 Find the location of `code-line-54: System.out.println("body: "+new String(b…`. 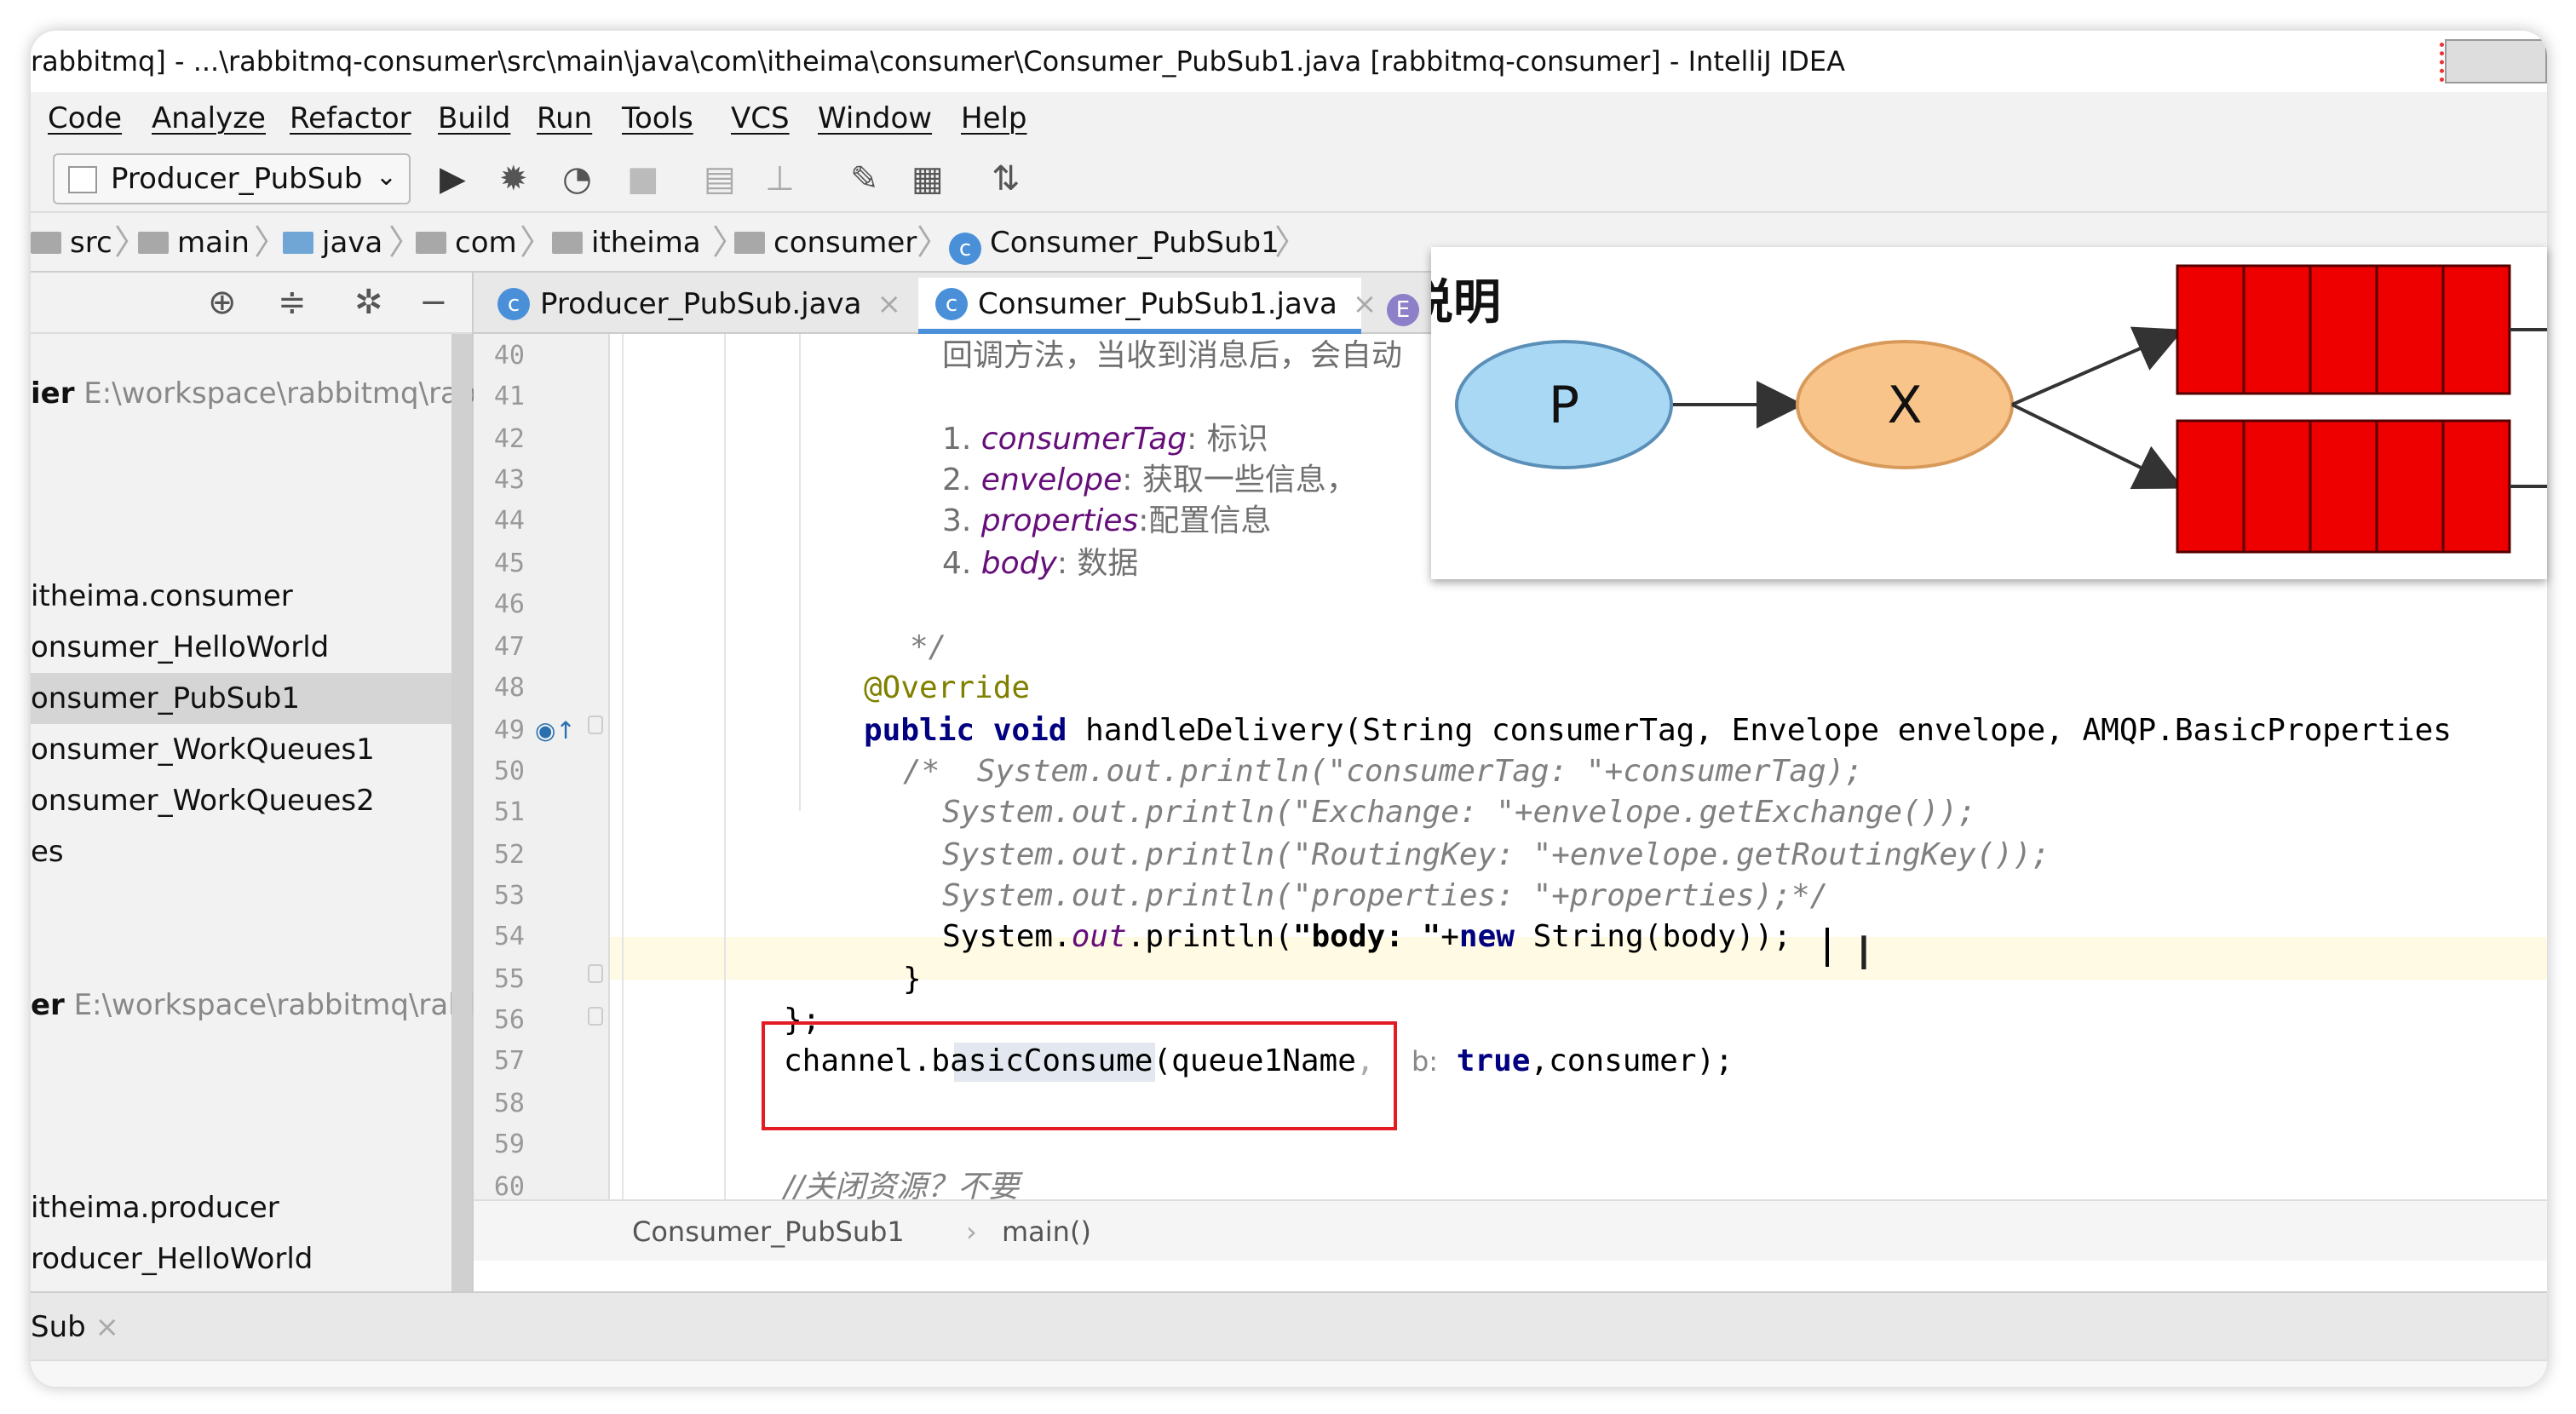

code-line-54: System.out.println("body: "+new String(b… is located at coordinates (1367, 936).